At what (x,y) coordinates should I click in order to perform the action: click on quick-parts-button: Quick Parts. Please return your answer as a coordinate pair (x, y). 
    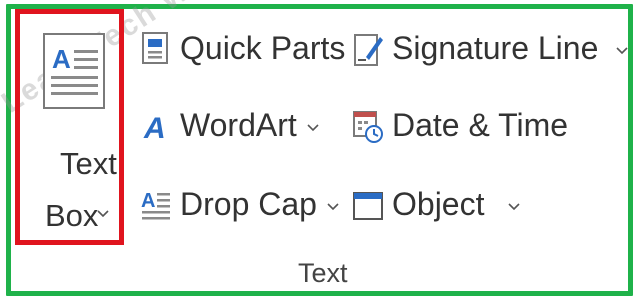
    Looking at the image, I should click on (253, 48).